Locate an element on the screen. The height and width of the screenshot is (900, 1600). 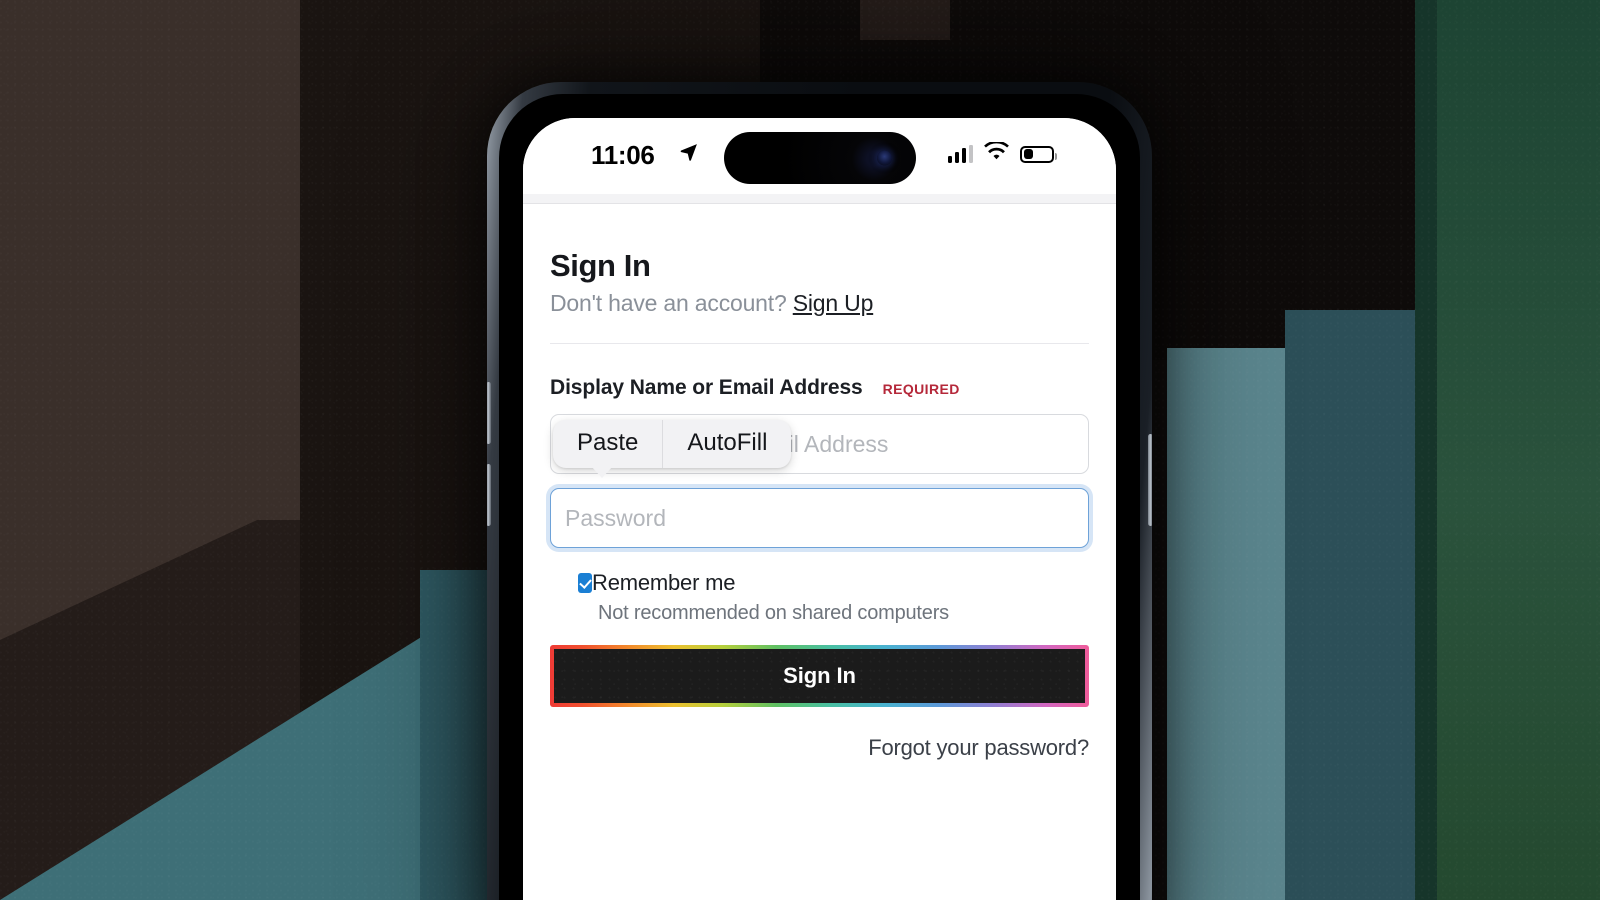
bg-lit-wall-panel is located at coordinates (150, 260).